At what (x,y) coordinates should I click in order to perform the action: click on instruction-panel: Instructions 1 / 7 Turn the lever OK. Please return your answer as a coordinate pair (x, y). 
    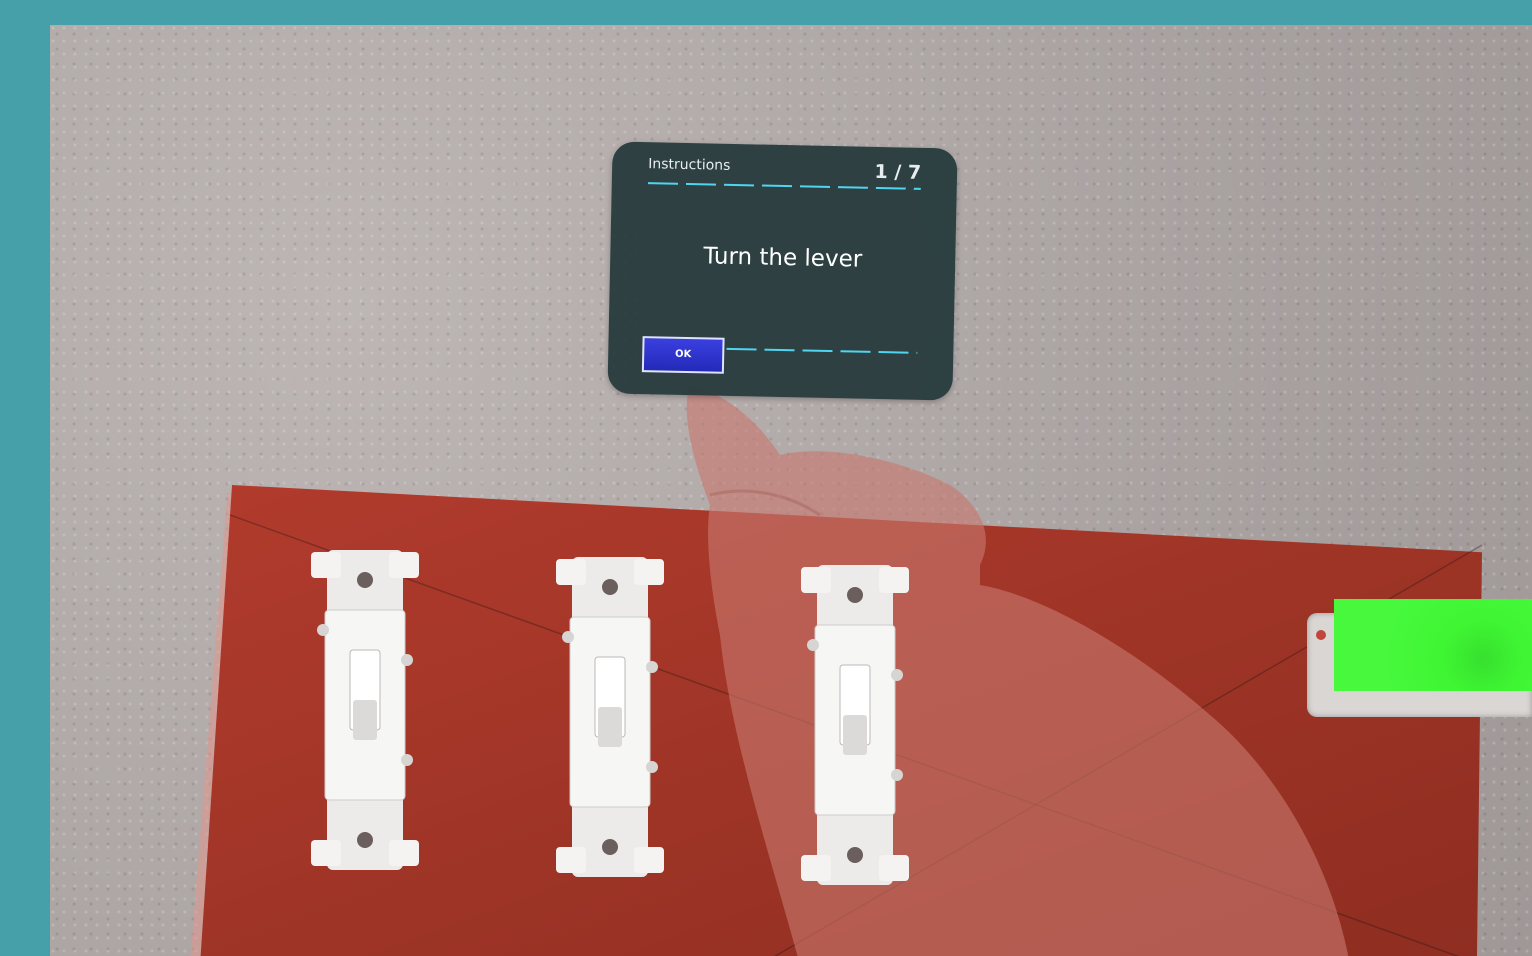
    Looking at the image, I should click on (782, 271).